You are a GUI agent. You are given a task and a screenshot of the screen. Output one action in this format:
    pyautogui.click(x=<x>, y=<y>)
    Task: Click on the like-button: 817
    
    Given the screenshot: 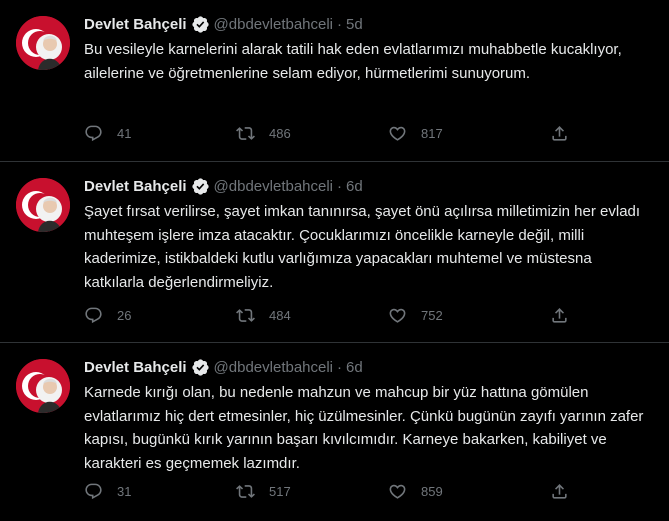 What is the action you would take?
    pyautogui.click(x=464, y=133)
    